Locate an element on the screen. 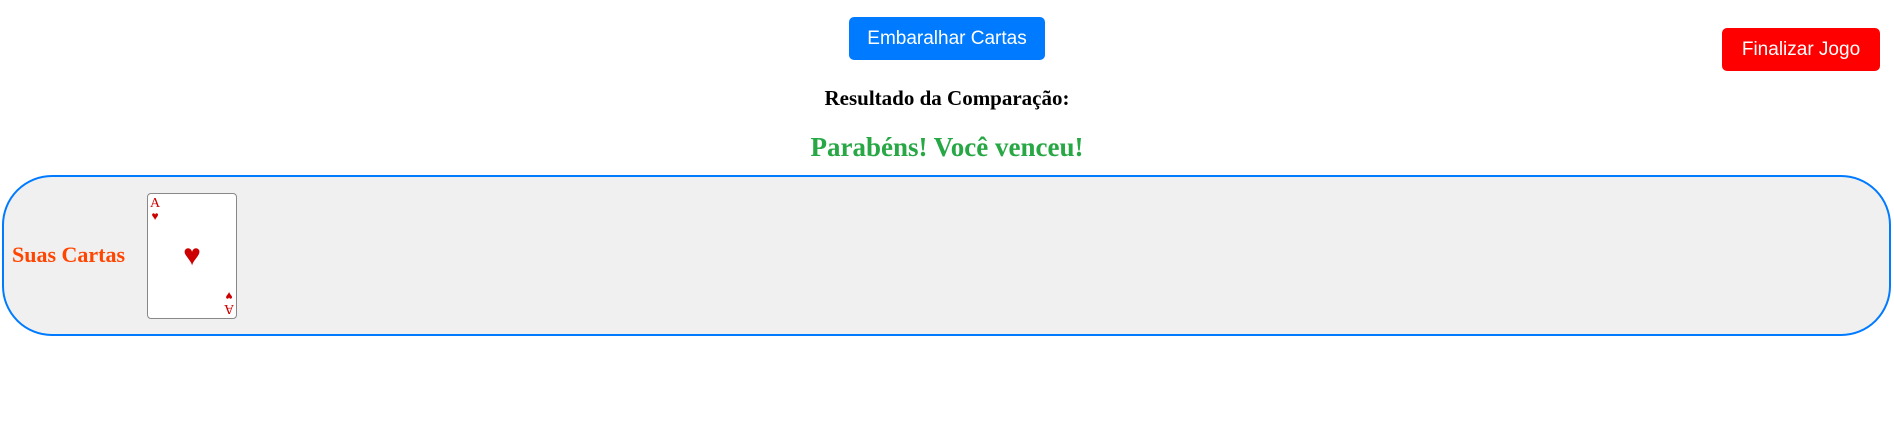  card-corner-bottom-right: A ♥ is located at coordinates (228, 302).